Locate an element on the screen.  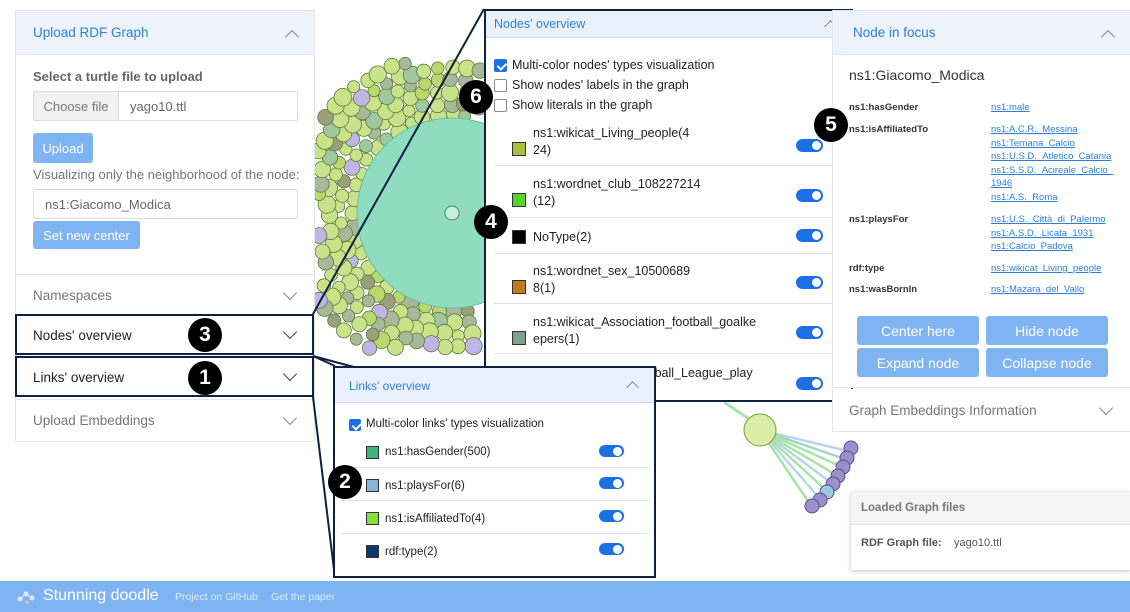
paper-link: Get the paper is located at coordinates (303, 597).